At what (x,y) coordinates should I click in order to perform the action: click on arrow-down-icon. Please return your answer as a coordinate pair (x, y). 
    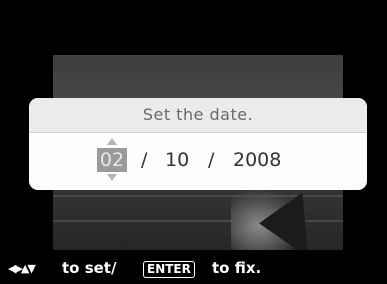
    Looking at the image, I should click on (112, 177).